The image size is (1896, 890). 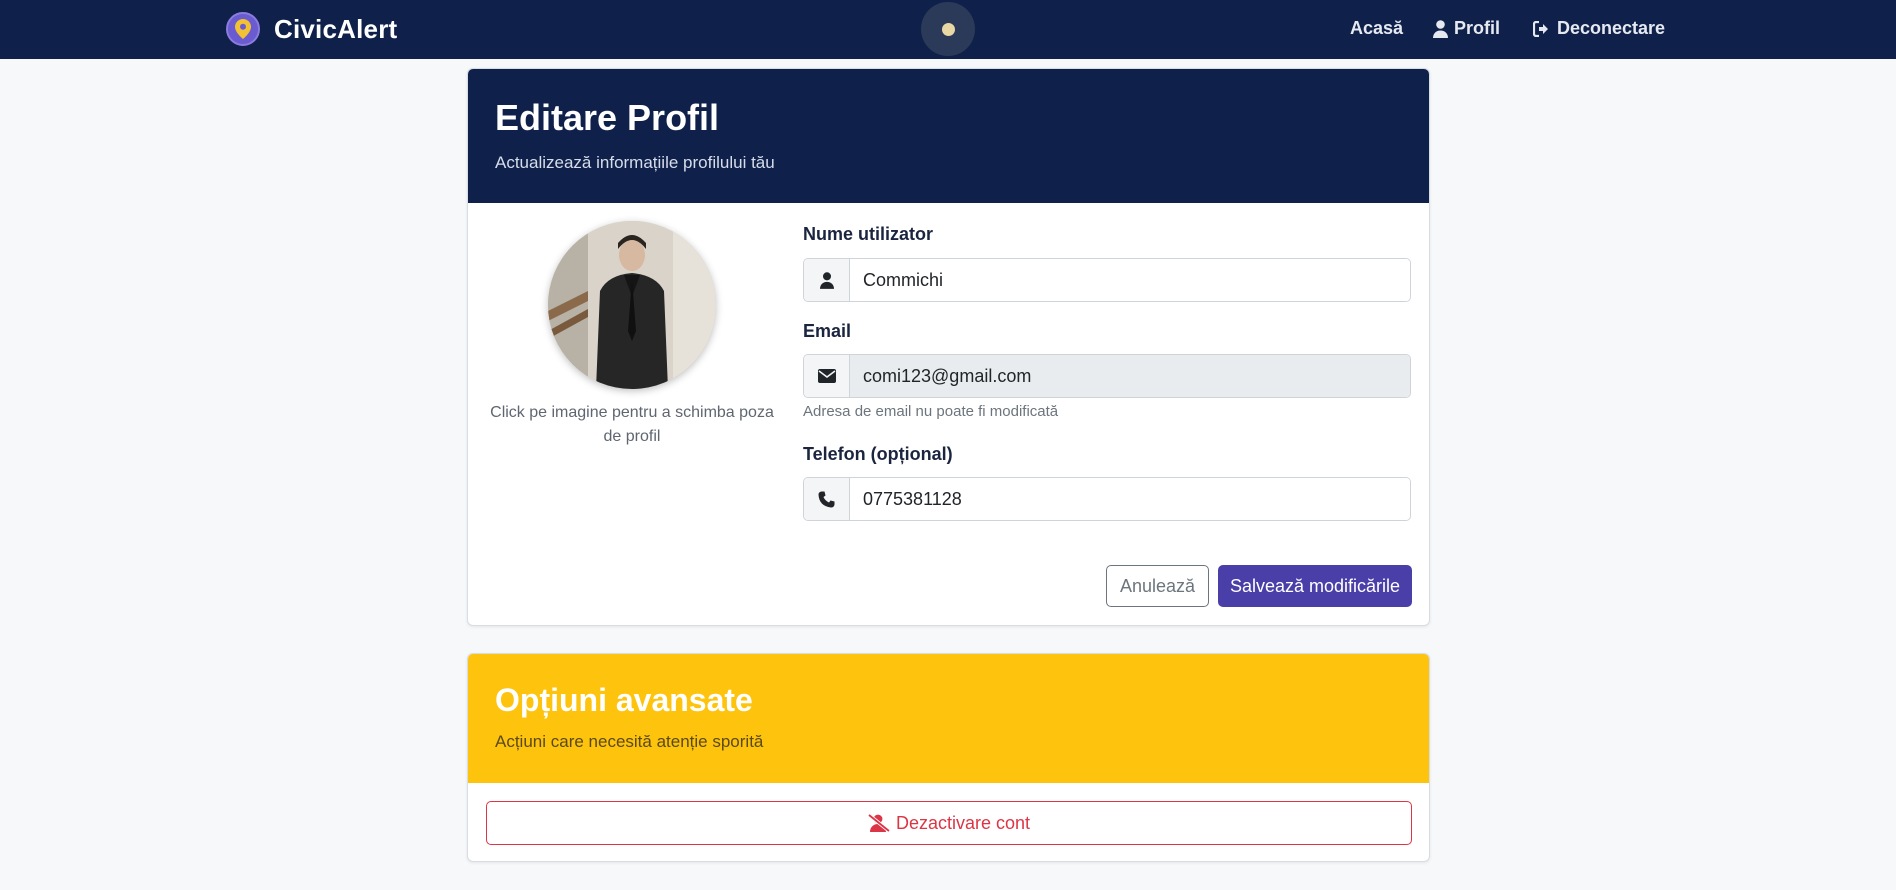 I want to click on username-input, so click(x=1130, y=280).